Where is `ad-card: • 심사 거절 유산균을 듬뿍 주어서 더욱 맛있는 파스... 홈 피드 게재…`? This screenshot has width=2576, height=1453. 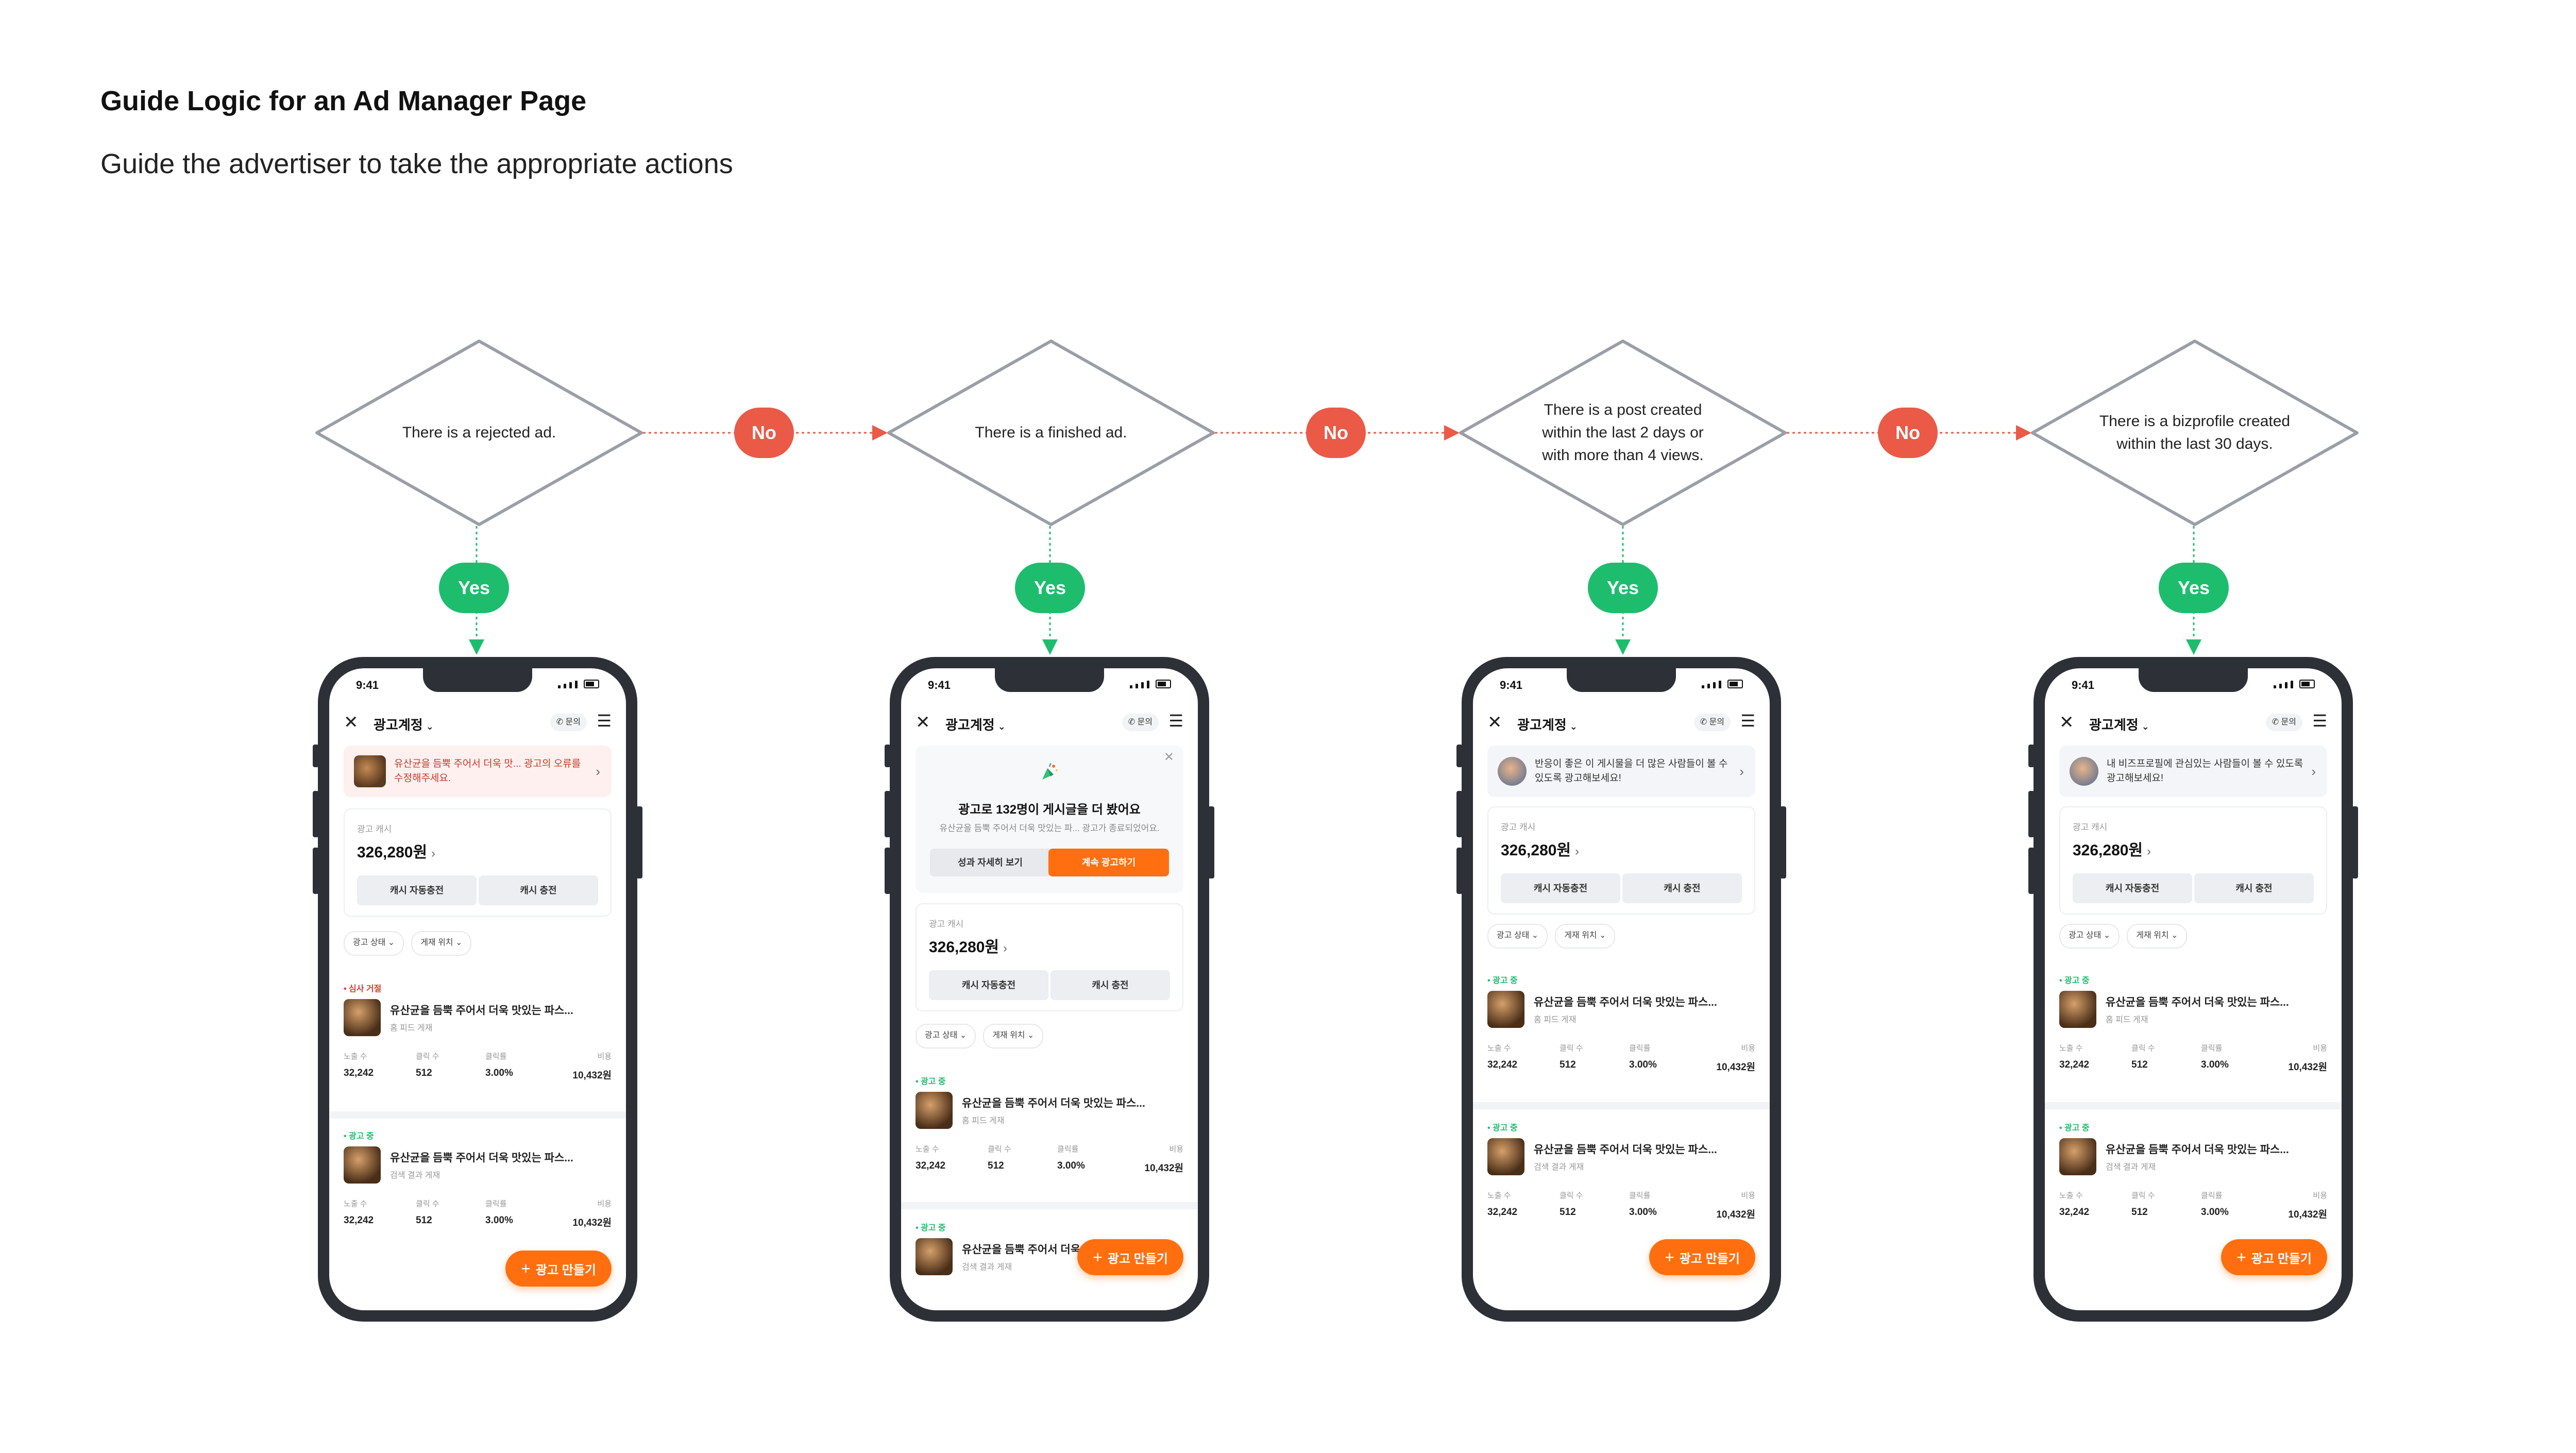
ad-card: • 심사 거절 유산균을 듬뿍 주어서 더욱 맛있는 파스... 홈 피드 게재… is located at coordinates (478, 1052).